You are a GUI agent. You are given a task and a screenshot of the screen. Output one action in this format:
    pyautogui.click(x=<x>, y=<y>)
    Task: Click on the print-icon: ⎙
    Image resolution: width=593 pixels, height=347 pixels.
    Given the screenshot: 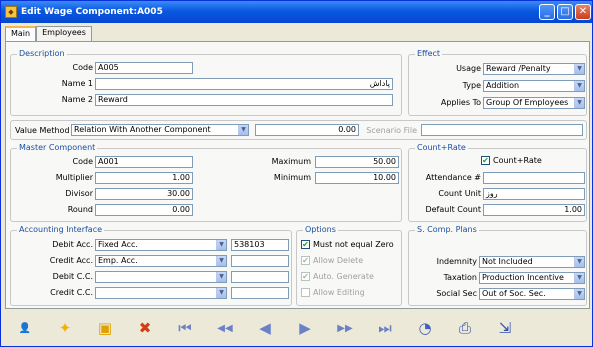 What is the action you would take?
    pyautogui.click(x=465, y=328)
    